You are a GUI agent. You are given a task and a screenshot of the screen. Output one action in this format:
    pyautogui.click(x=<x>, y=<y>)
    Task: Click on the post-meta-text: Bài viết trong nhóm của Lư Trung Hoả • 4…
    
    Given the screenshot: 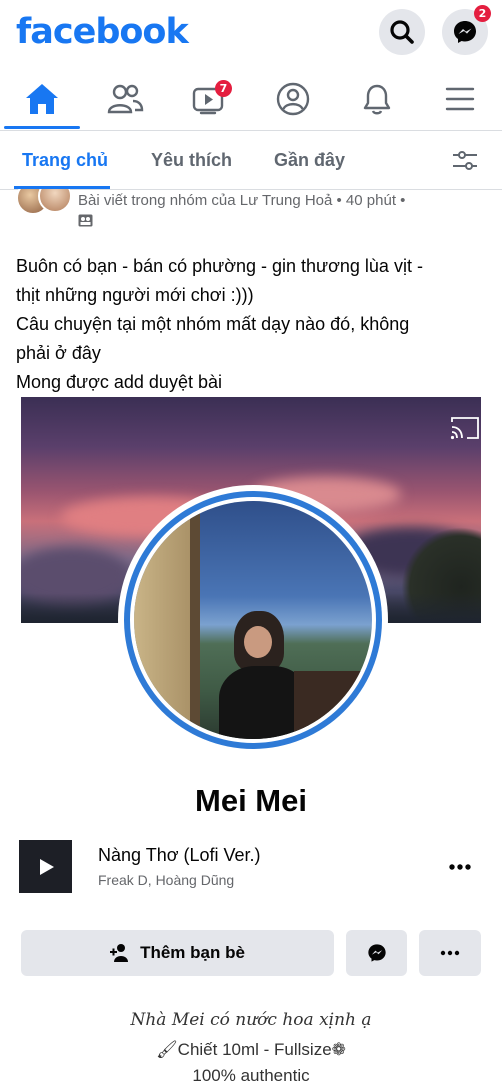 What is the action you would take?
    pyautogui.click(x=242, y=200)
    